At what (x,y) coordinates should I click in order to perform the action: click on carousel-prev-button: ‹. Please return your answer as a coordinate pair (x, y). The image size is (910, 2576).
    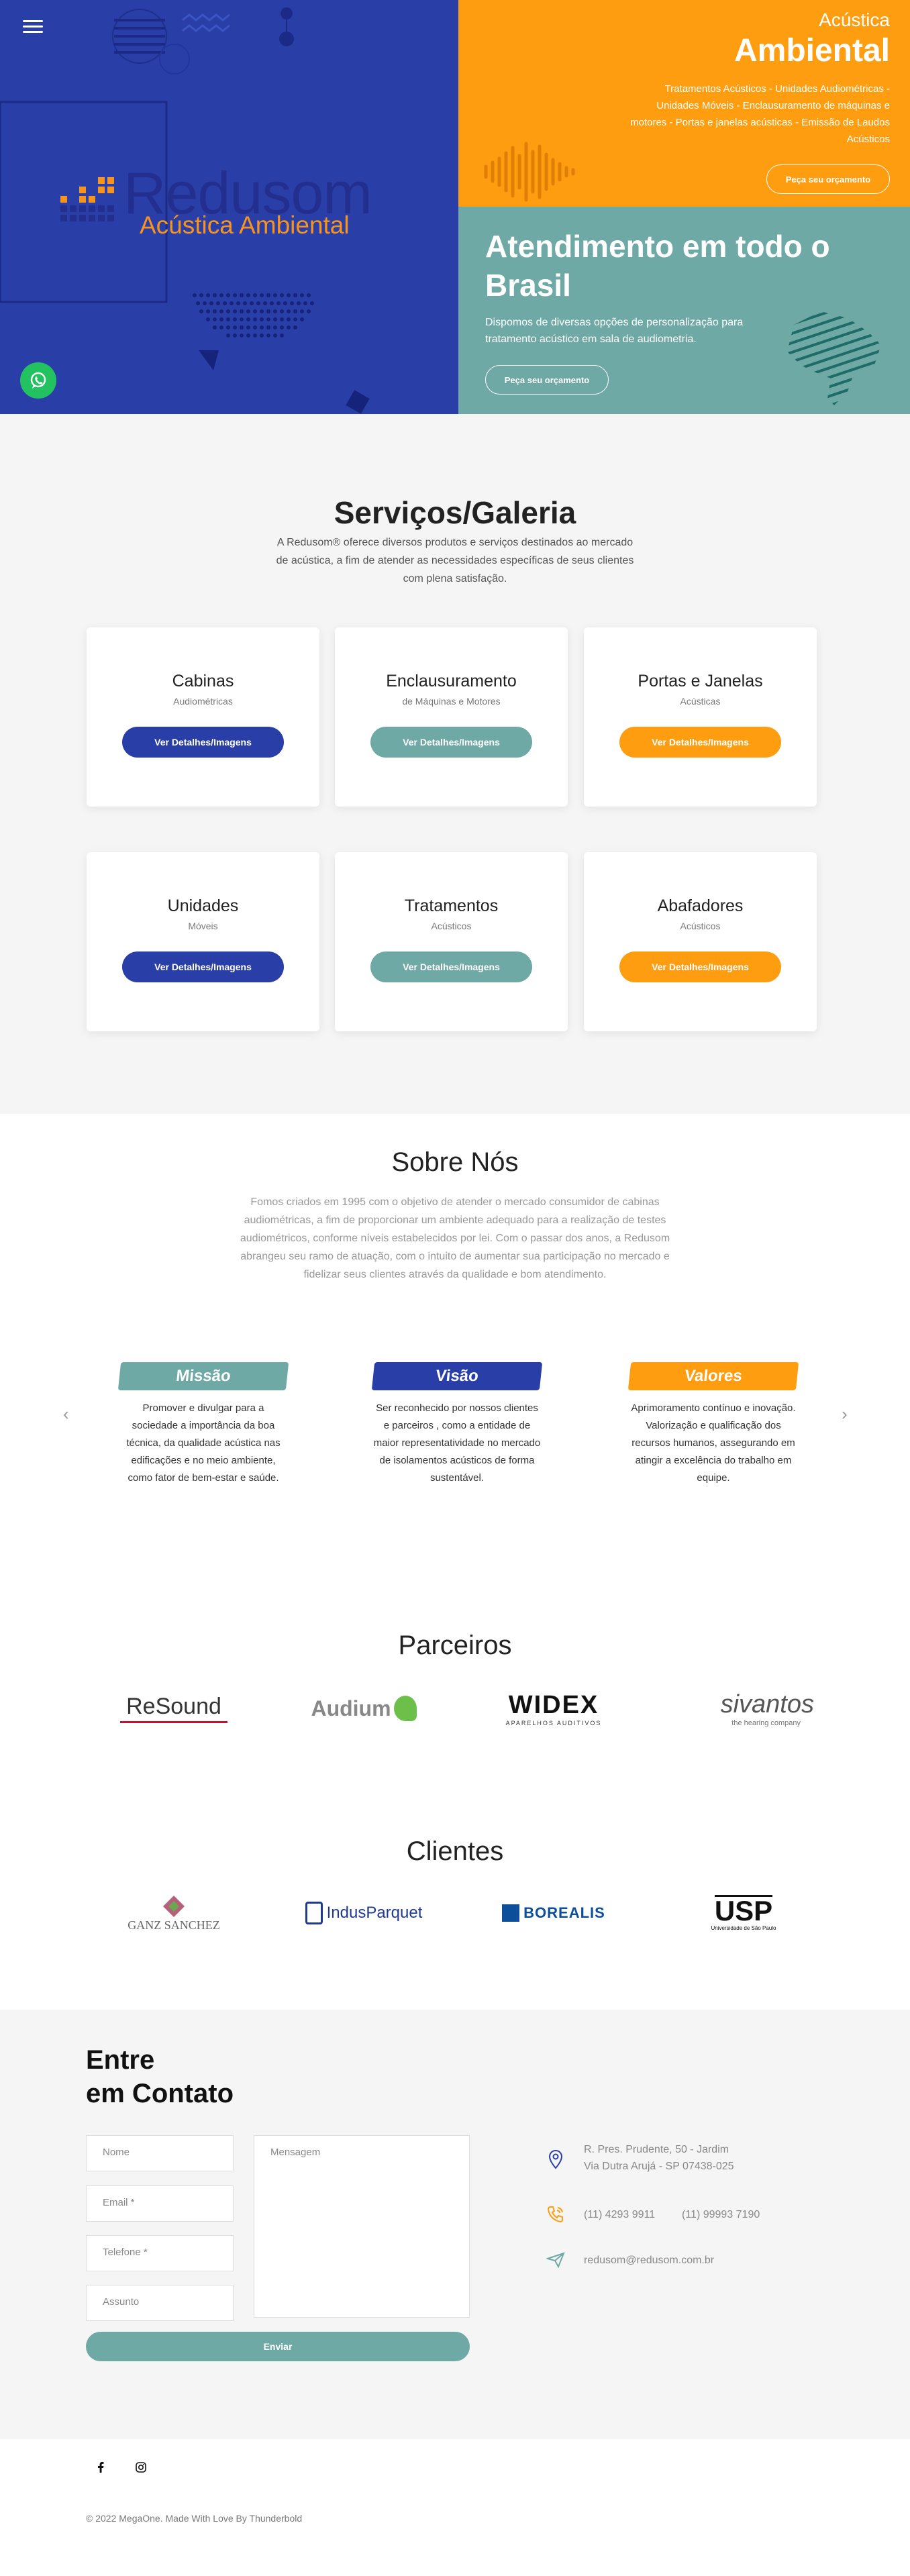
    Looking at the image, I should click on (66, 1414).